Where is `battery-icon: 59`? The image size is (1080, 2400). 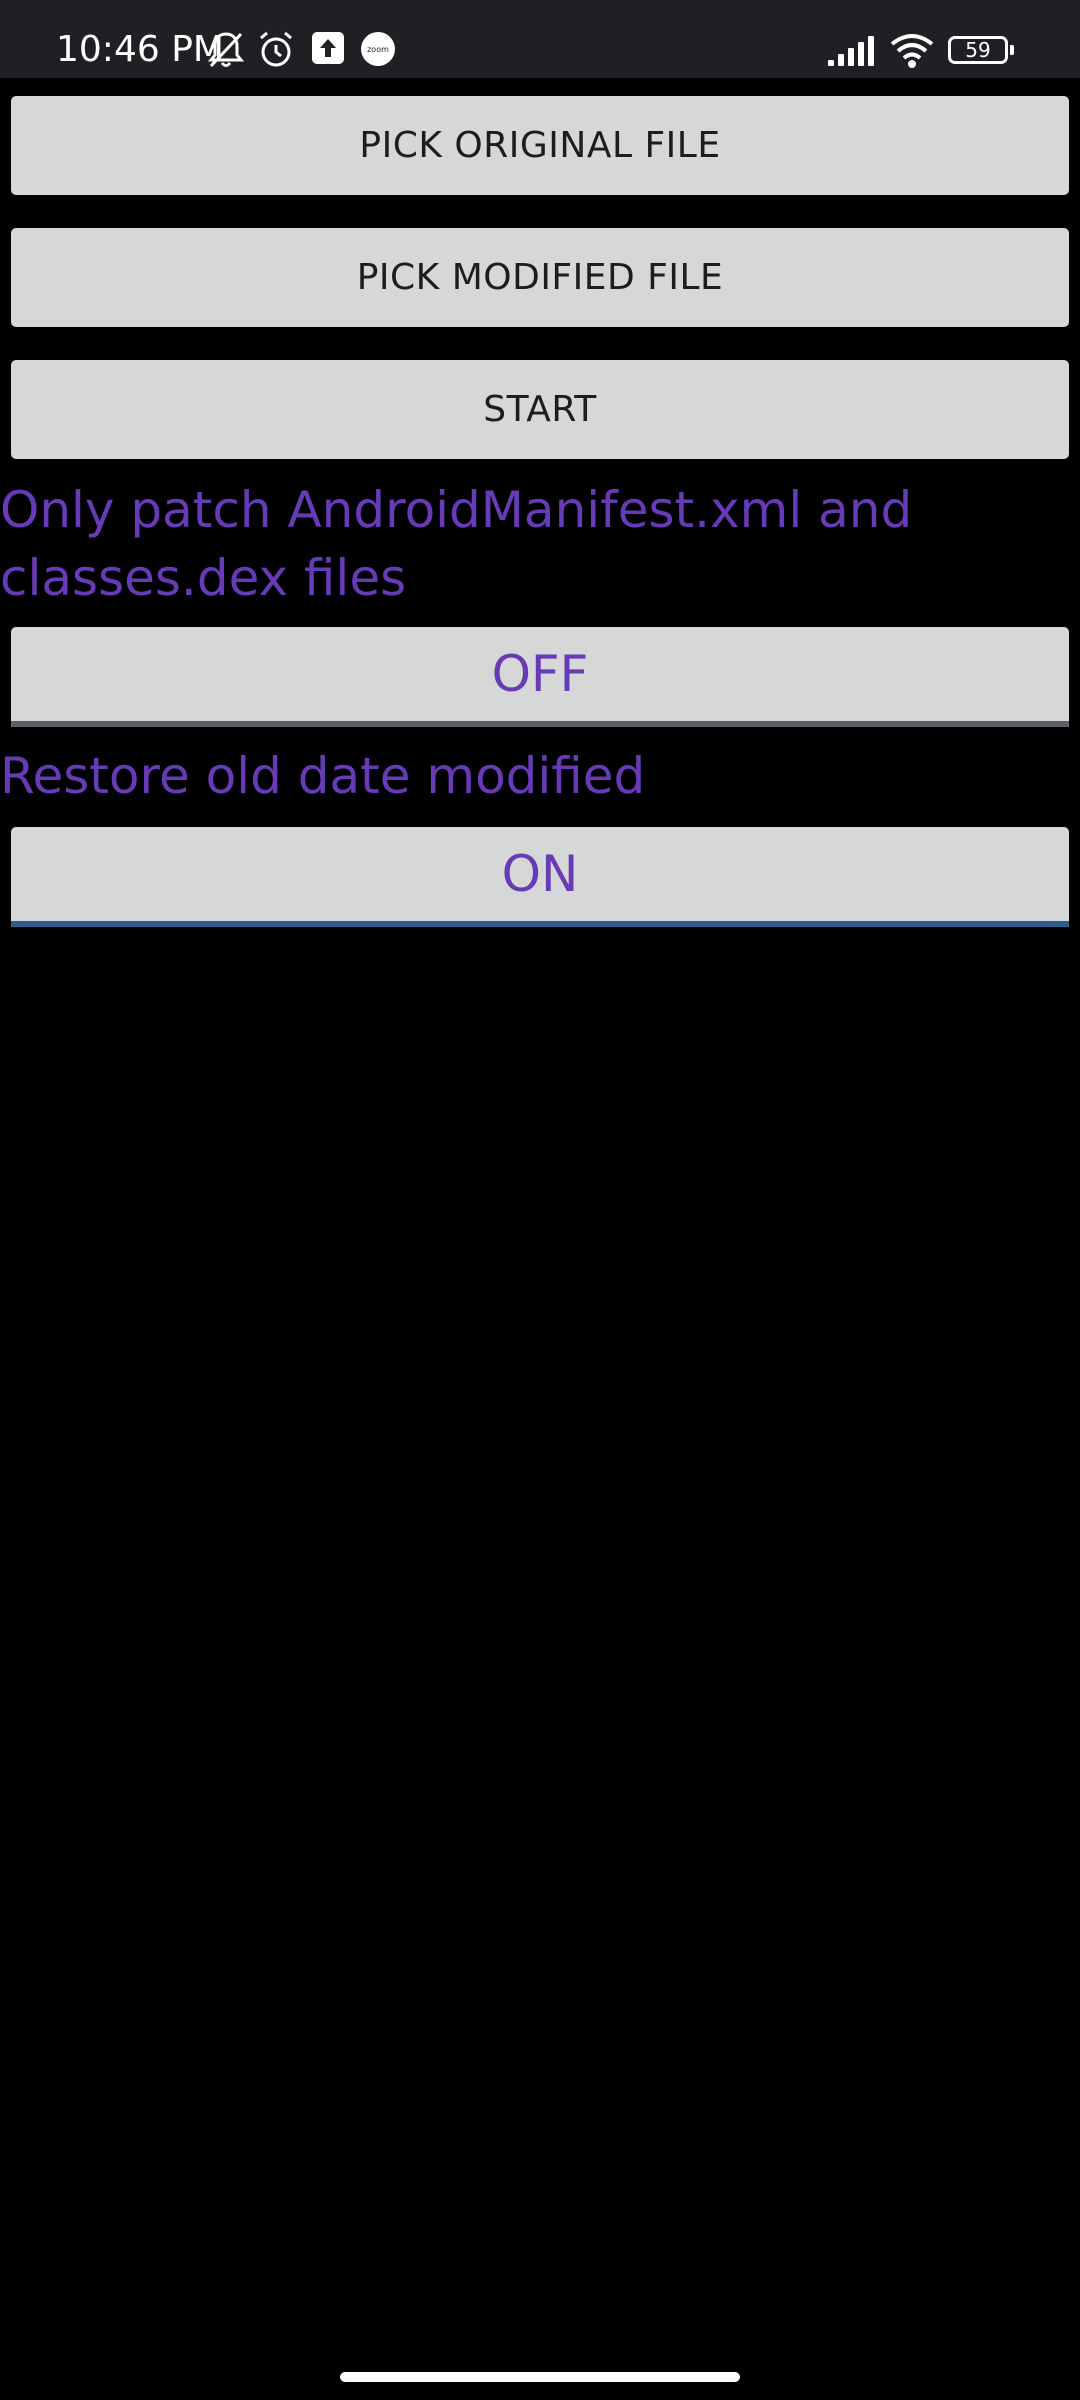 battery-icon: 59 is located at coordinates (981, 50).